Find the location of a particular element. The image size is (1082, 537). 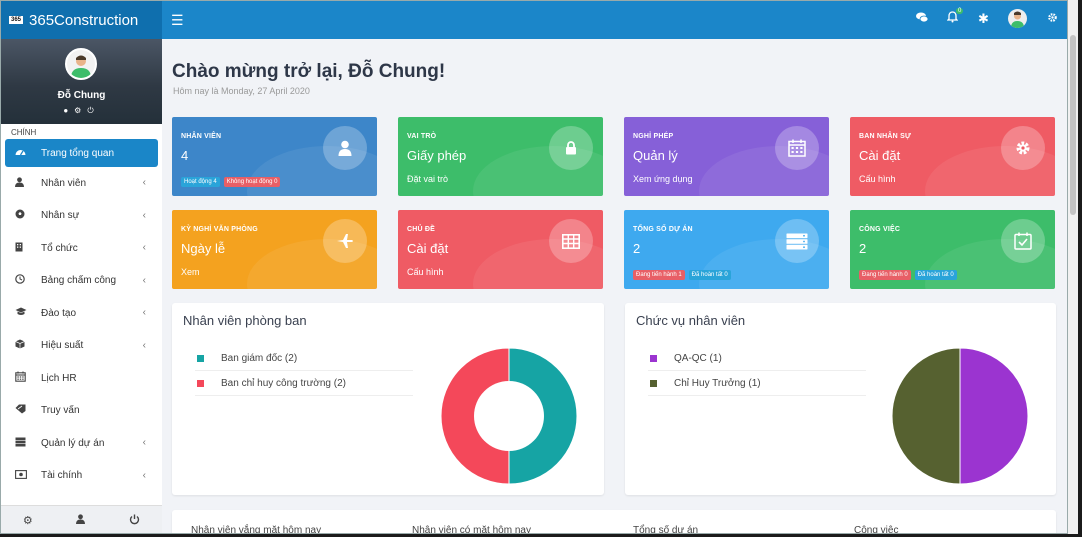

card-value: 4 is located at coordinates (185, 155).